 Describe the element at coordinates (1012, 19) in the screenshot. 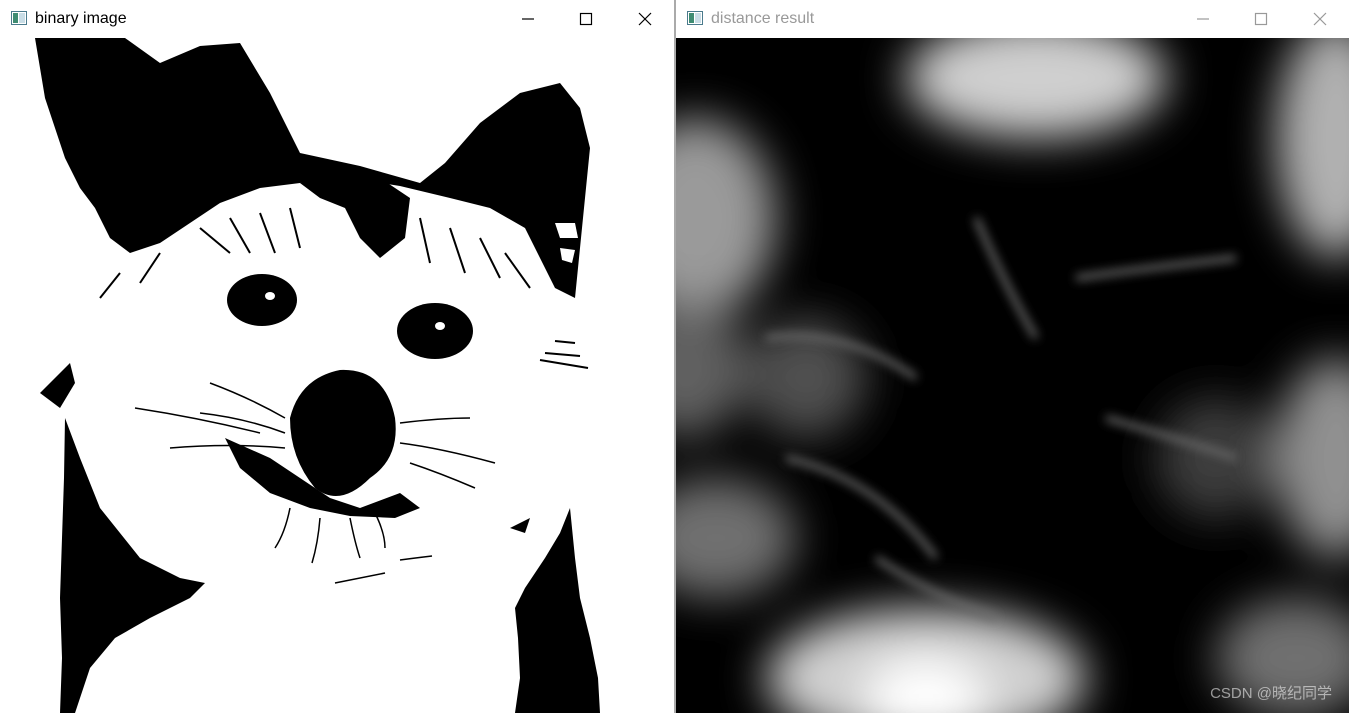

I see `title-bar: distance result` at that location.